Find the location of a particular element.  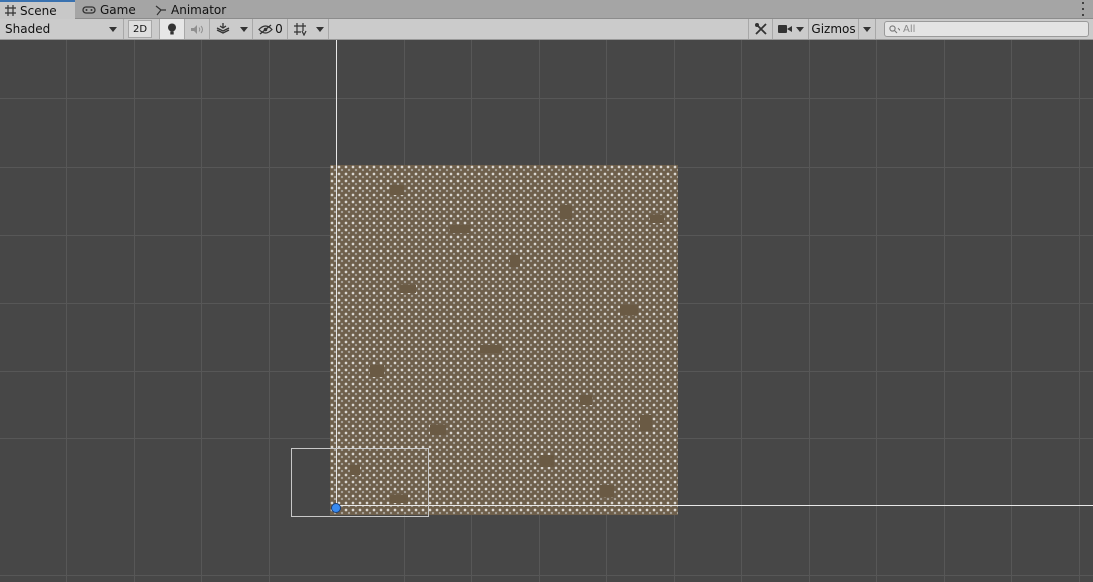

toggle-2d-button: 2D is located at coordinates (140, 29).